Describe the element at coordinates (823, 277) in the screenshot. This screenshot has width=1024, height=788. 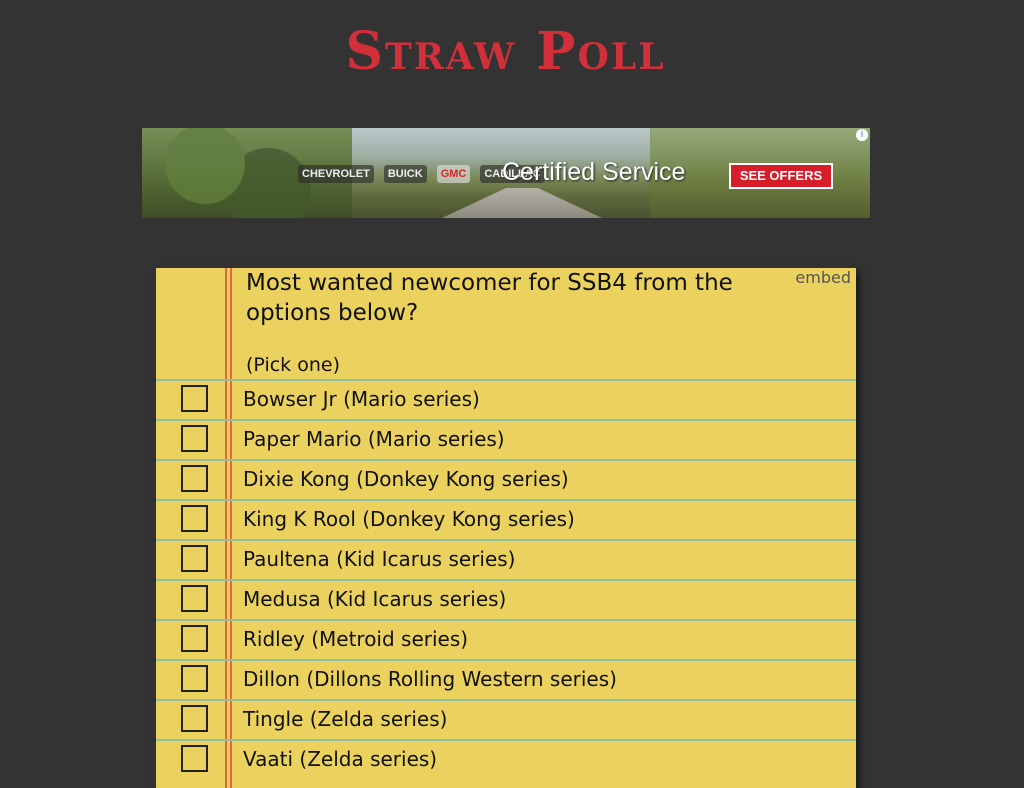
I see `embed-link: embed` at that location.